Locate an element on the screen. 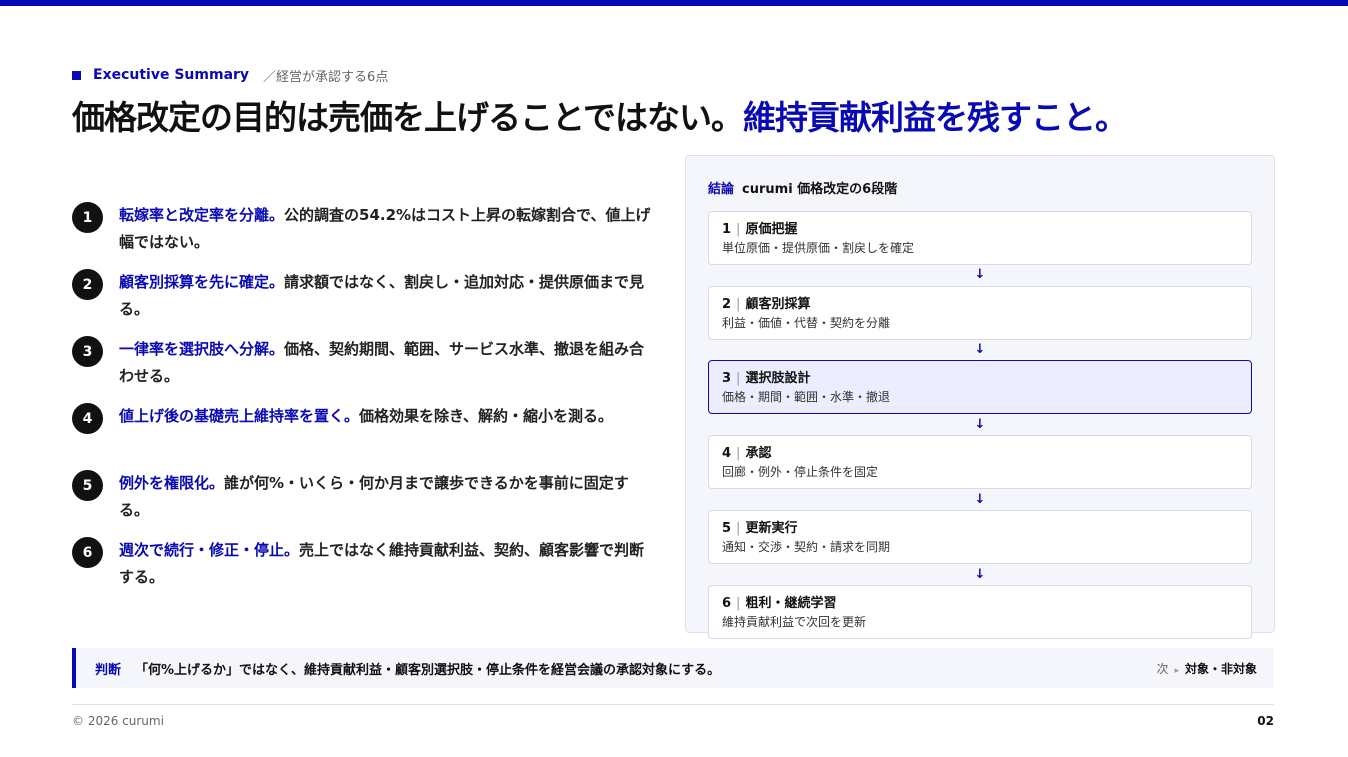  step-card-4: 4 | 承認 回廊・例外・停止条件を固定 is located at coordinates (980, 462).